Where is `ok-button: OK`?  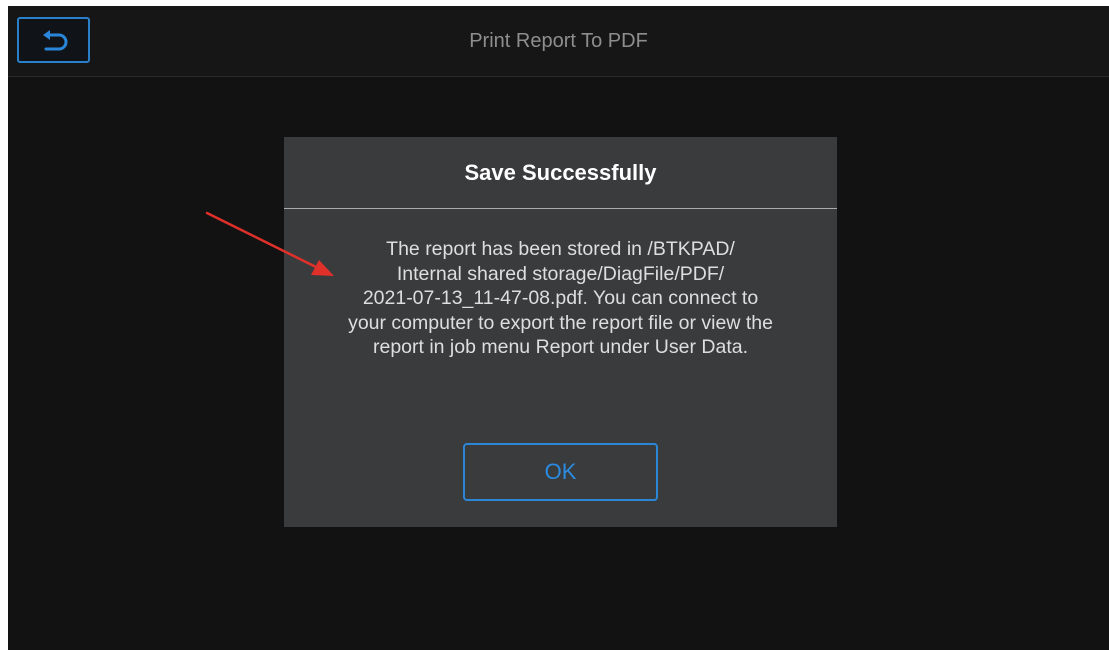 ok-button: OK is located at coordinates (560, 472).